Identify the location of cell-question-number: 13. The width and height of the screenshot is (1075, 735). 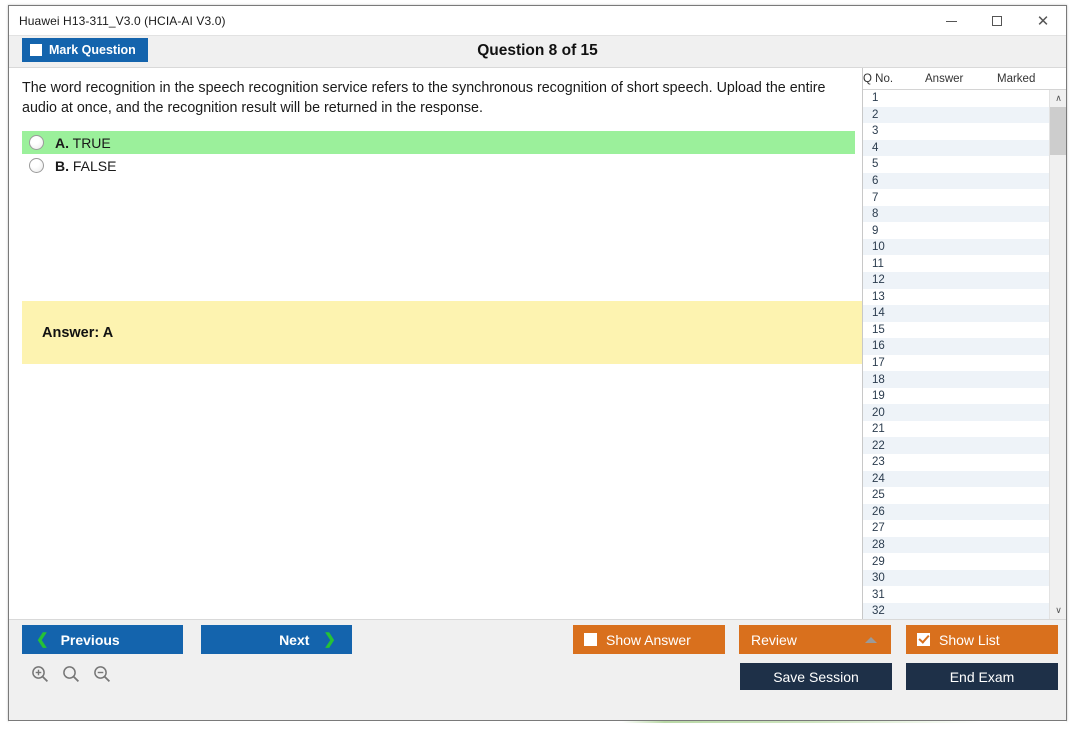
(878, 296).